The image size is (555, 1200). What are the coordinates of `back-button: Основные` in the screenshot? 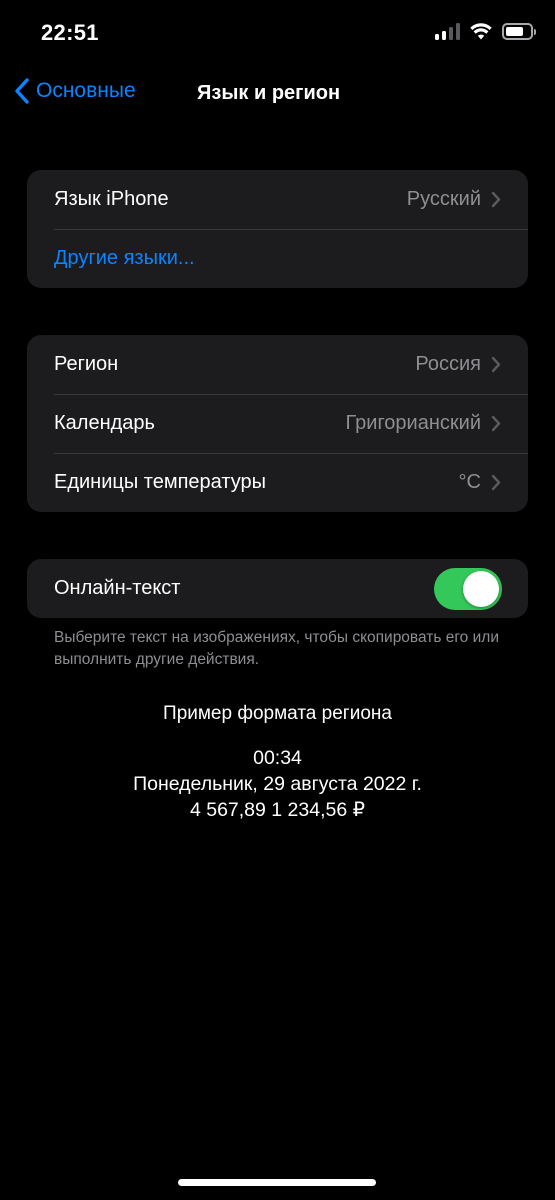 It's located at (75, 91).